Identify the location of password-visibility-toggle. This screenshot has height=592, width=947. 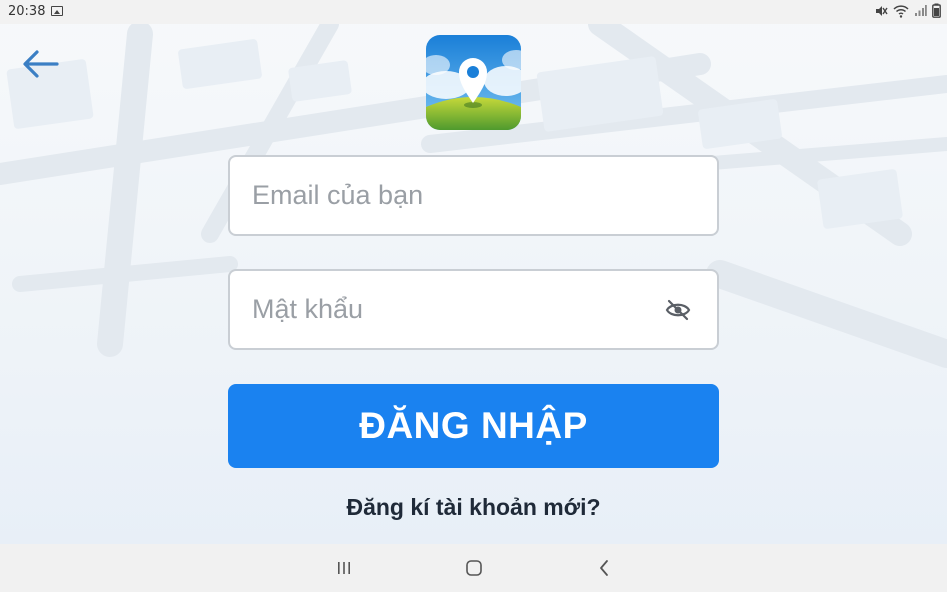
(678, 310).